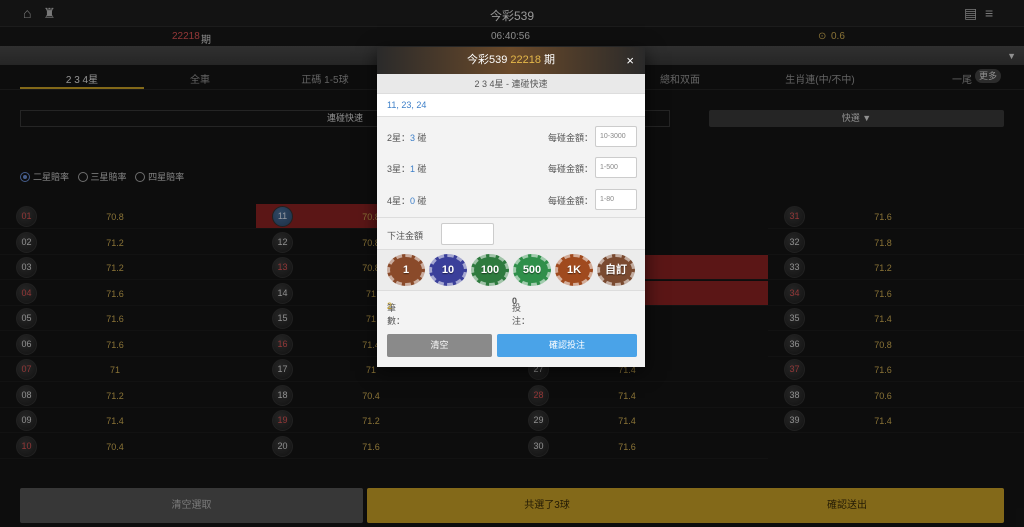 This screenshot has width=1024, height=527. What do you see at coordinates (616, 167) in the screenshot?
I see `amount-input-3star: 1-500` at bounding box center [616, 167].